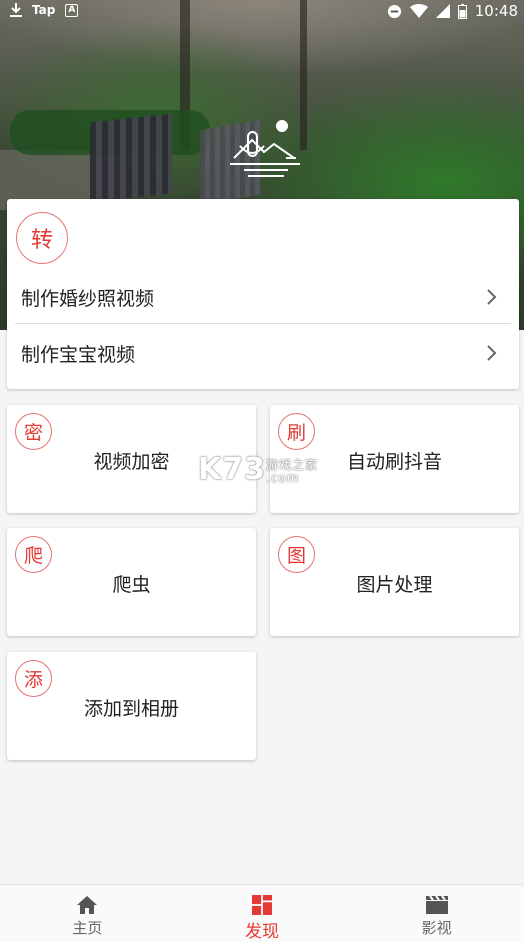  I want to click on nav-item-movies: 影视, so click(436, 913).